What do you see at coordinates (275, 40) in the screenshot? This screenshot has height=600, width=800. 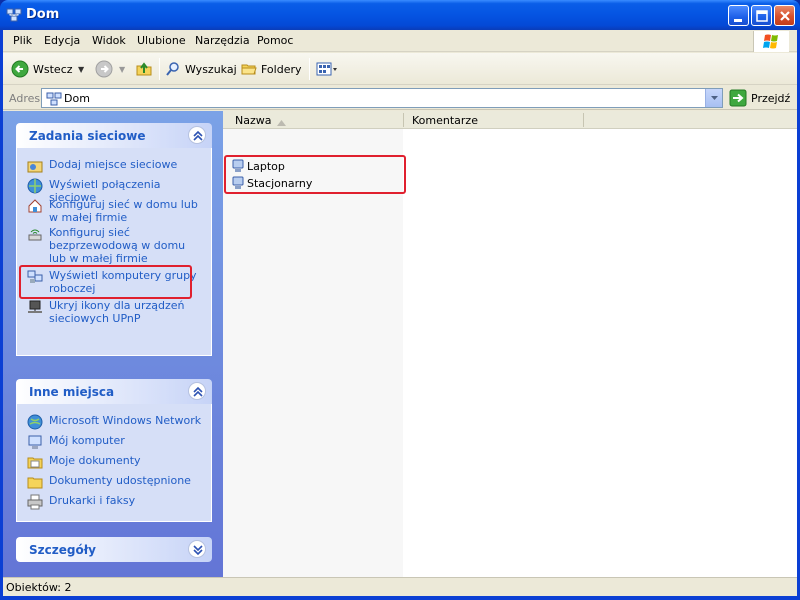 I see `menu-help: Pomoc` at bounding box center [275, 40].